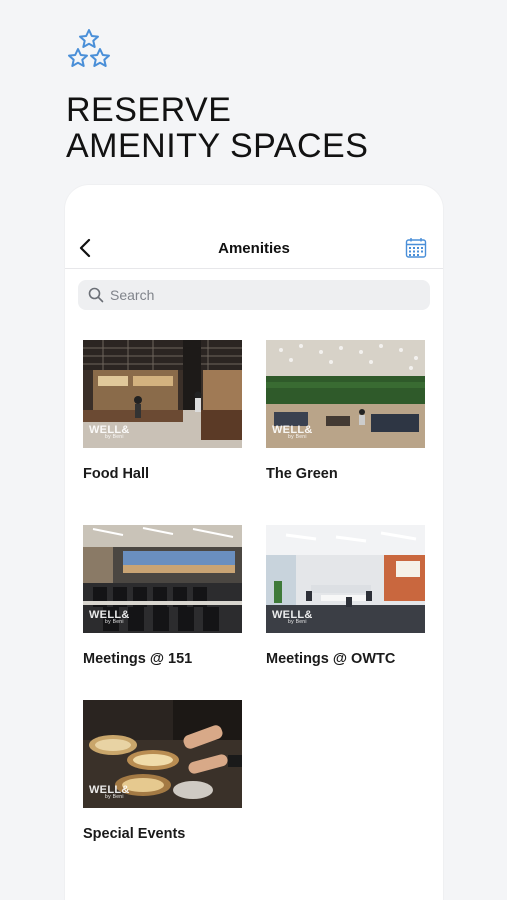  What do you see at coordinates (302, 474) in the screenshot?
I see `amenity-name: The Green` at bounding box center [302, 474].